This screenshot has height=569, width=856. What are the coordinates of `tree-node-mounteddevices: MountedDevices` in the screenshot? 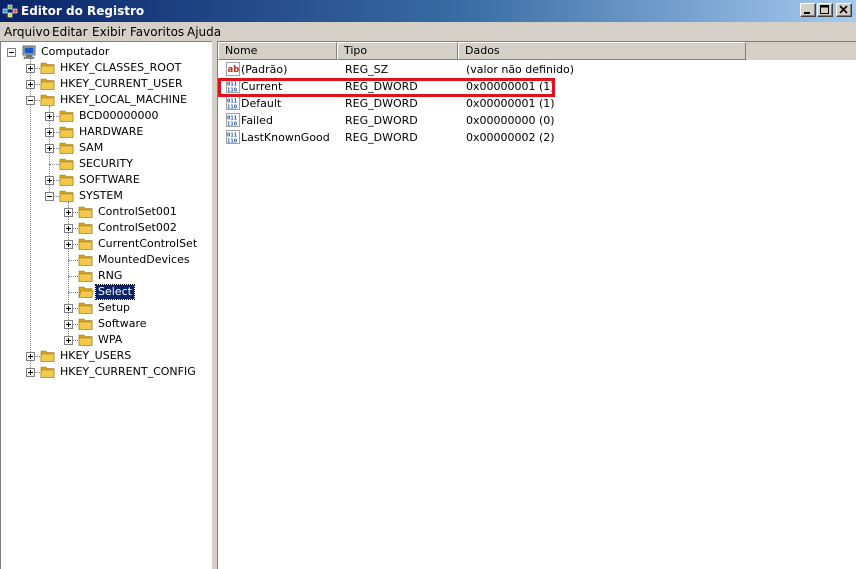 It's located at (106, 260).